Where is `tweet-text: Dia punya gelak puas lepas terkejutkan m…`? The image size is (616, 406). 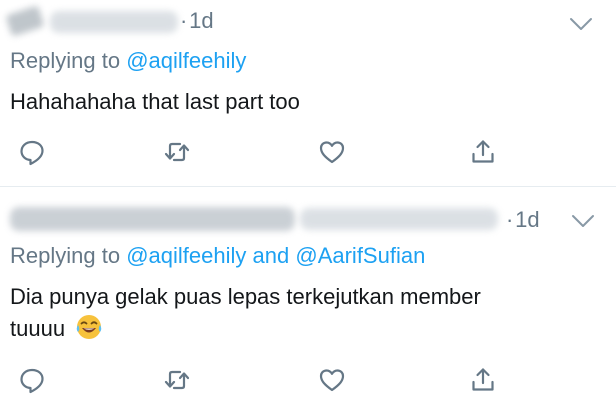 tweet-text: Dia punya gelak puas lepas terkejutkan m… is located at coordinates (245, 313).